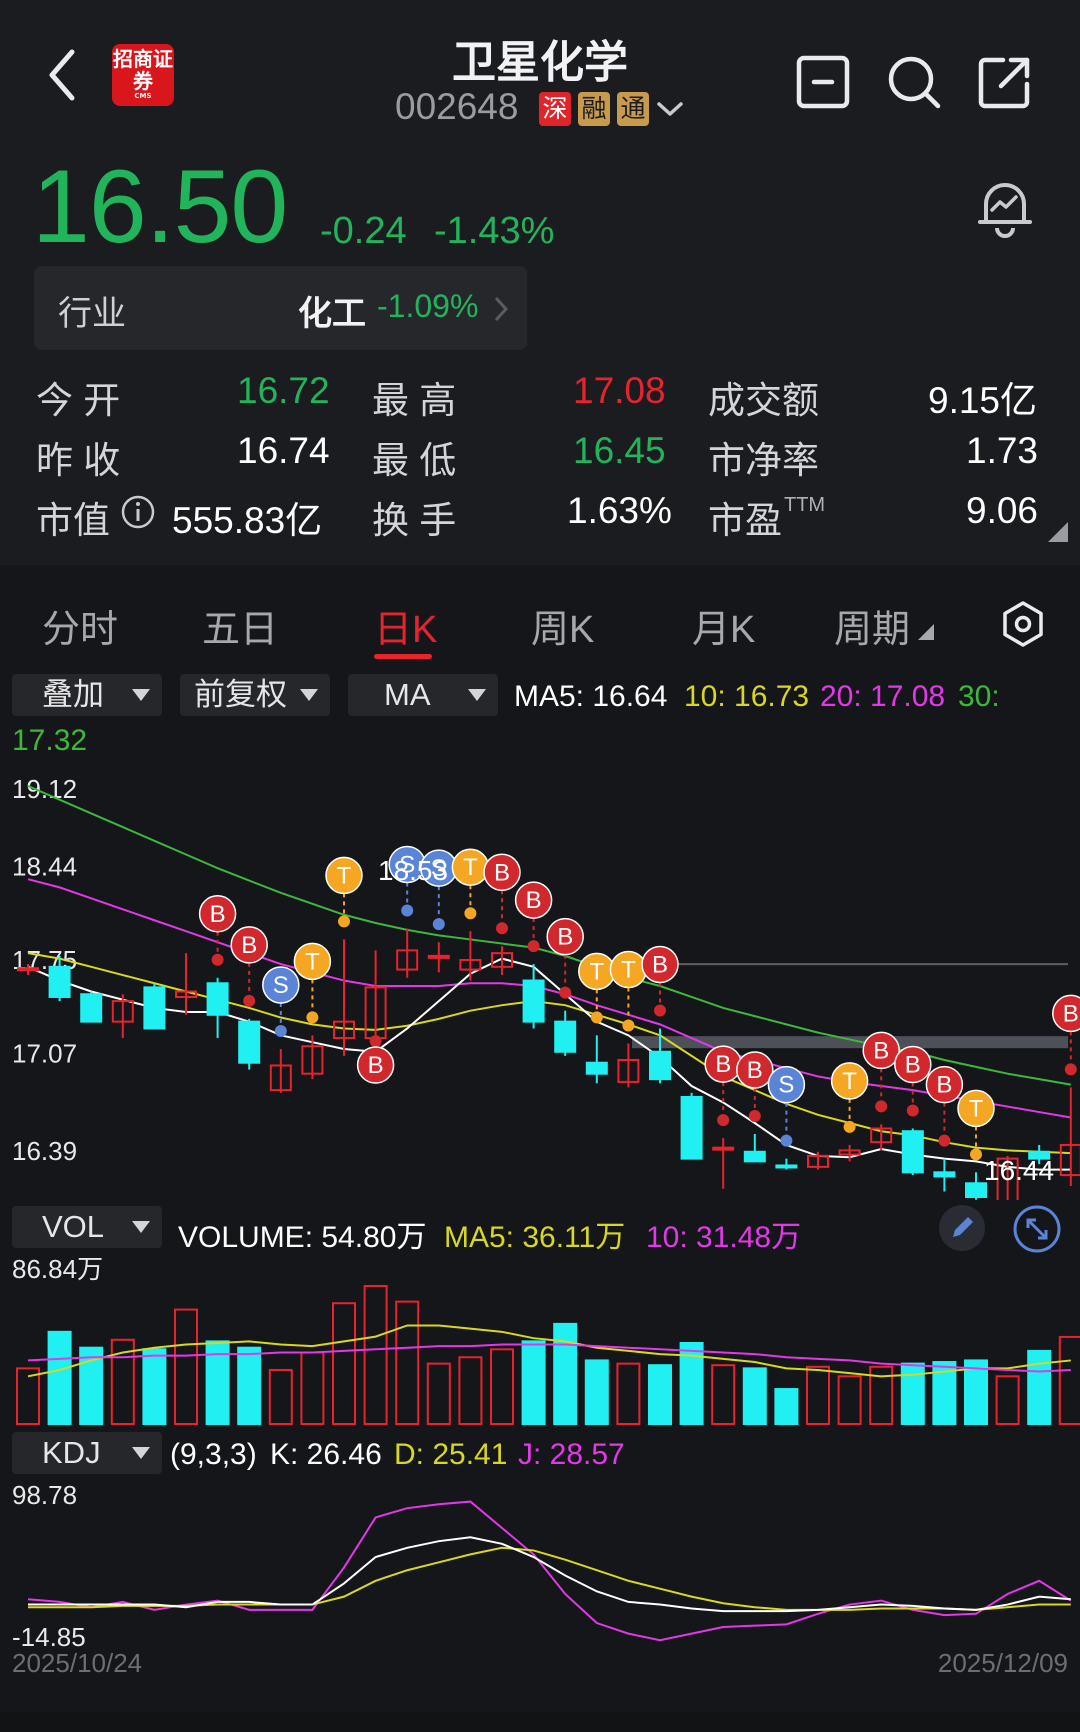 Image resolution: width=1080 pixels, height=1732 pixels. What do you see at coordinates (77, 1663) in the screenshot?
I see `x-start-date: 2025/10/24` at bounding box center [77, 1663].